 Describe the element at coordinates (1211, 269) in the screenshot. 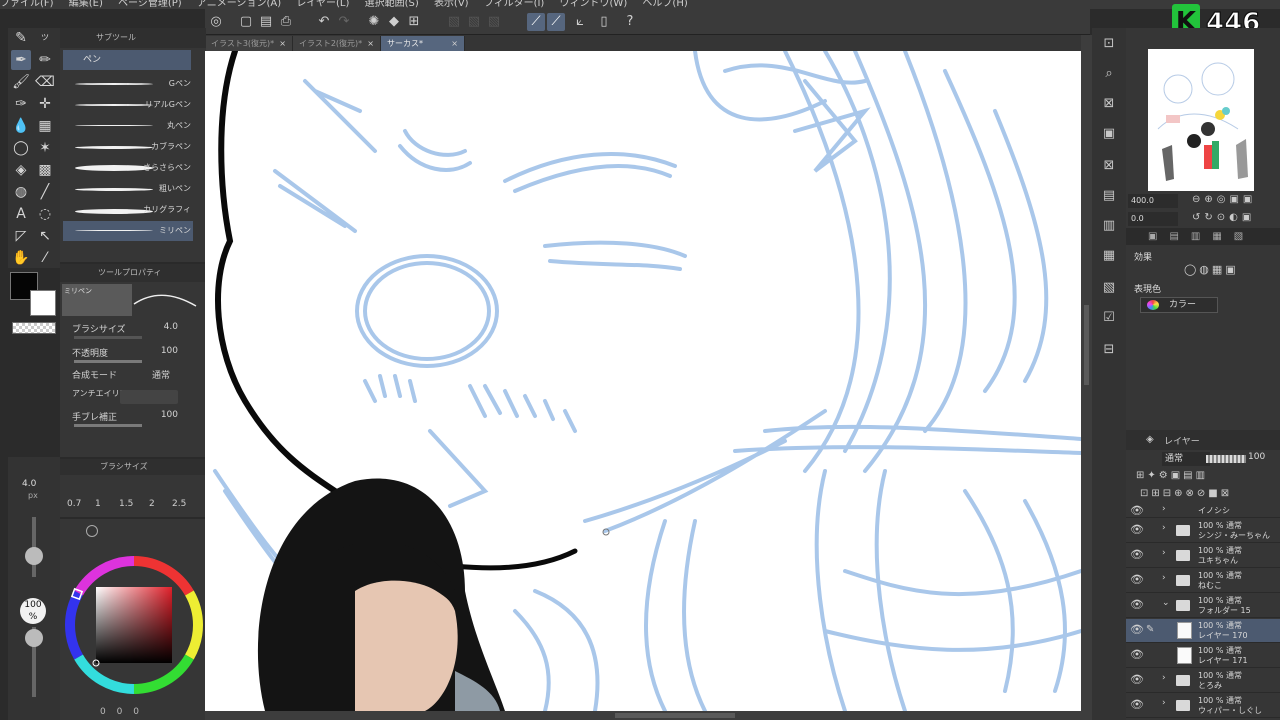

I see `effect-icons: ◯◍▦▣` at that location.